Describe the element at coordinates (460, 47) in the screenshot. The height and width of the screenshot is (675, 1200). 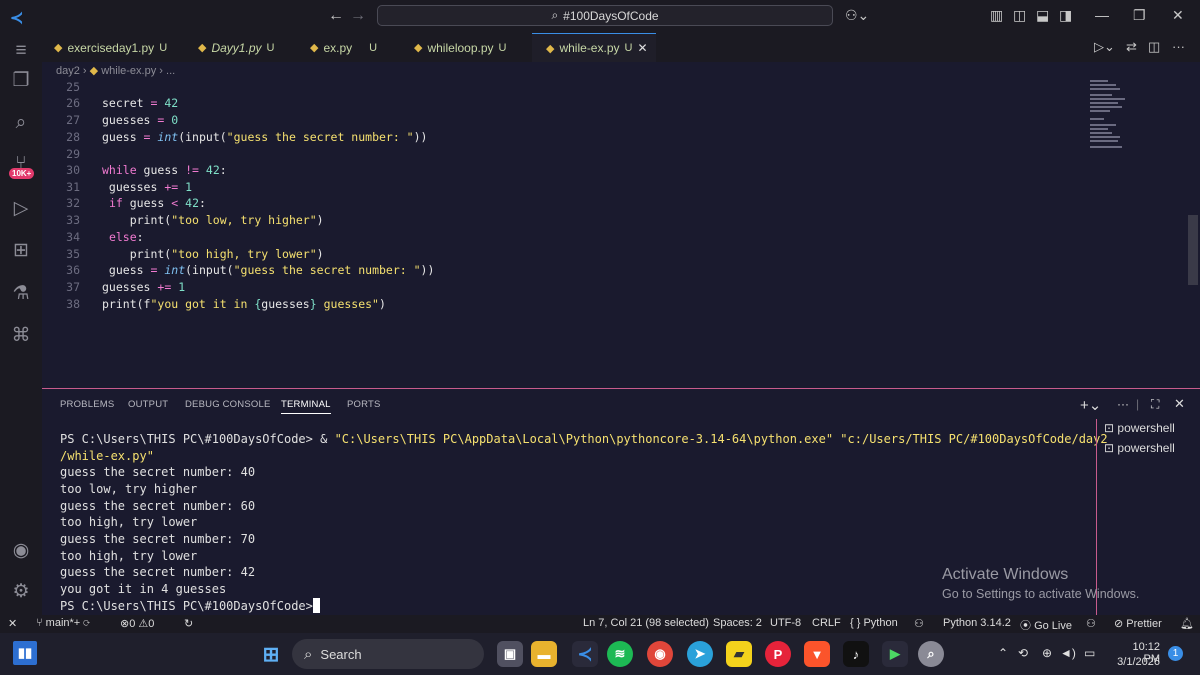
I see `tab-whileloop: ◆ whileloop.py U` at that location.